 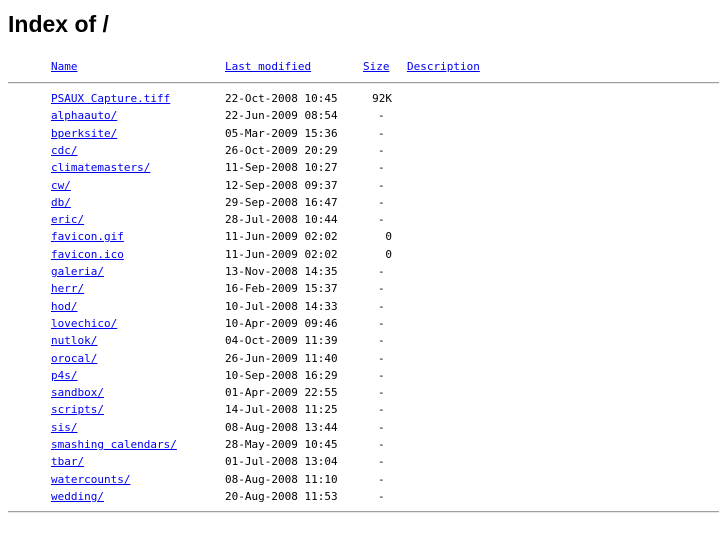 I want to click on file-row: db/29-Sep-2008 16:47 -, so click(x=363, y=202).